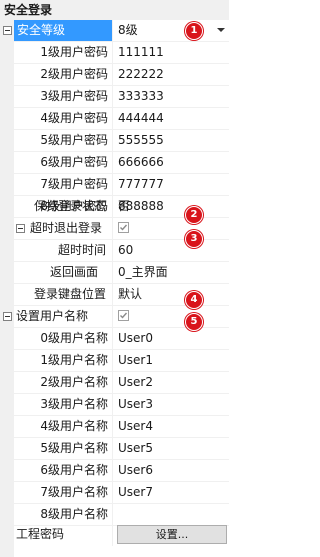  Describe the element at coordinates (66, 228) in the screenshot. I see `timeout-logout-label: 超时退出登录` at that location.